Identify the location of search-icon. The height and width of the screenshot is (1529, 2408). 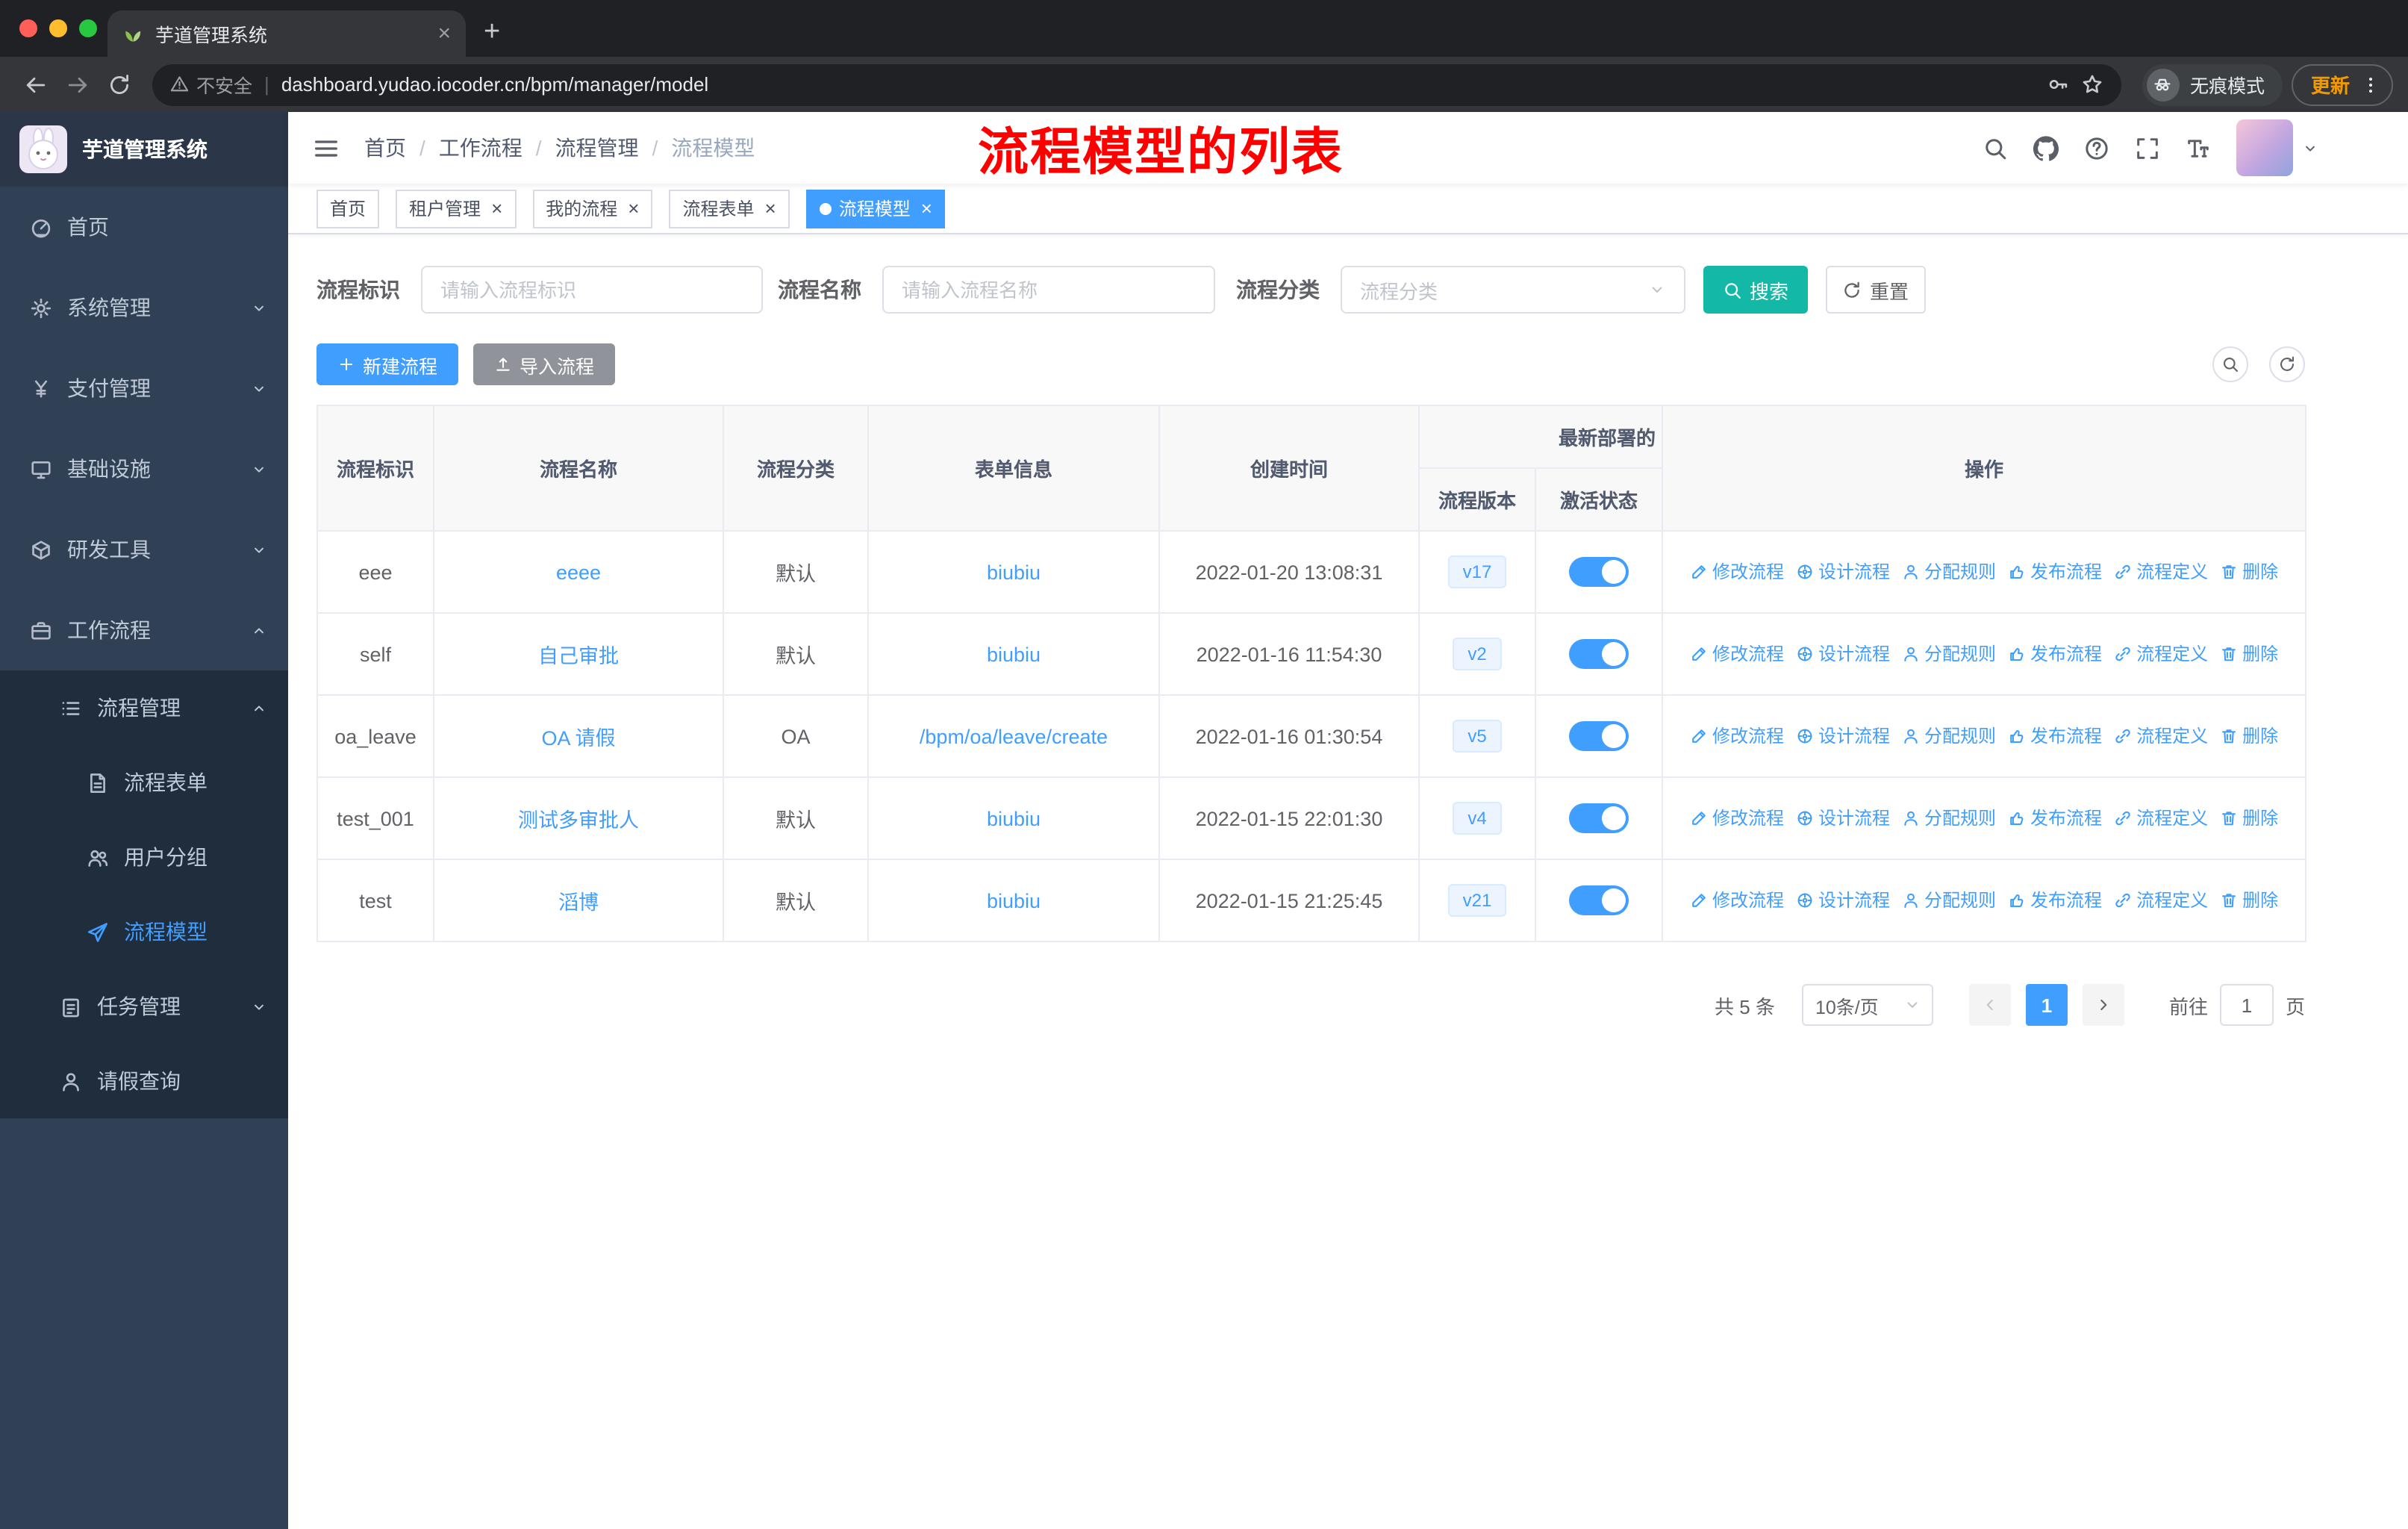
(1995, 148).